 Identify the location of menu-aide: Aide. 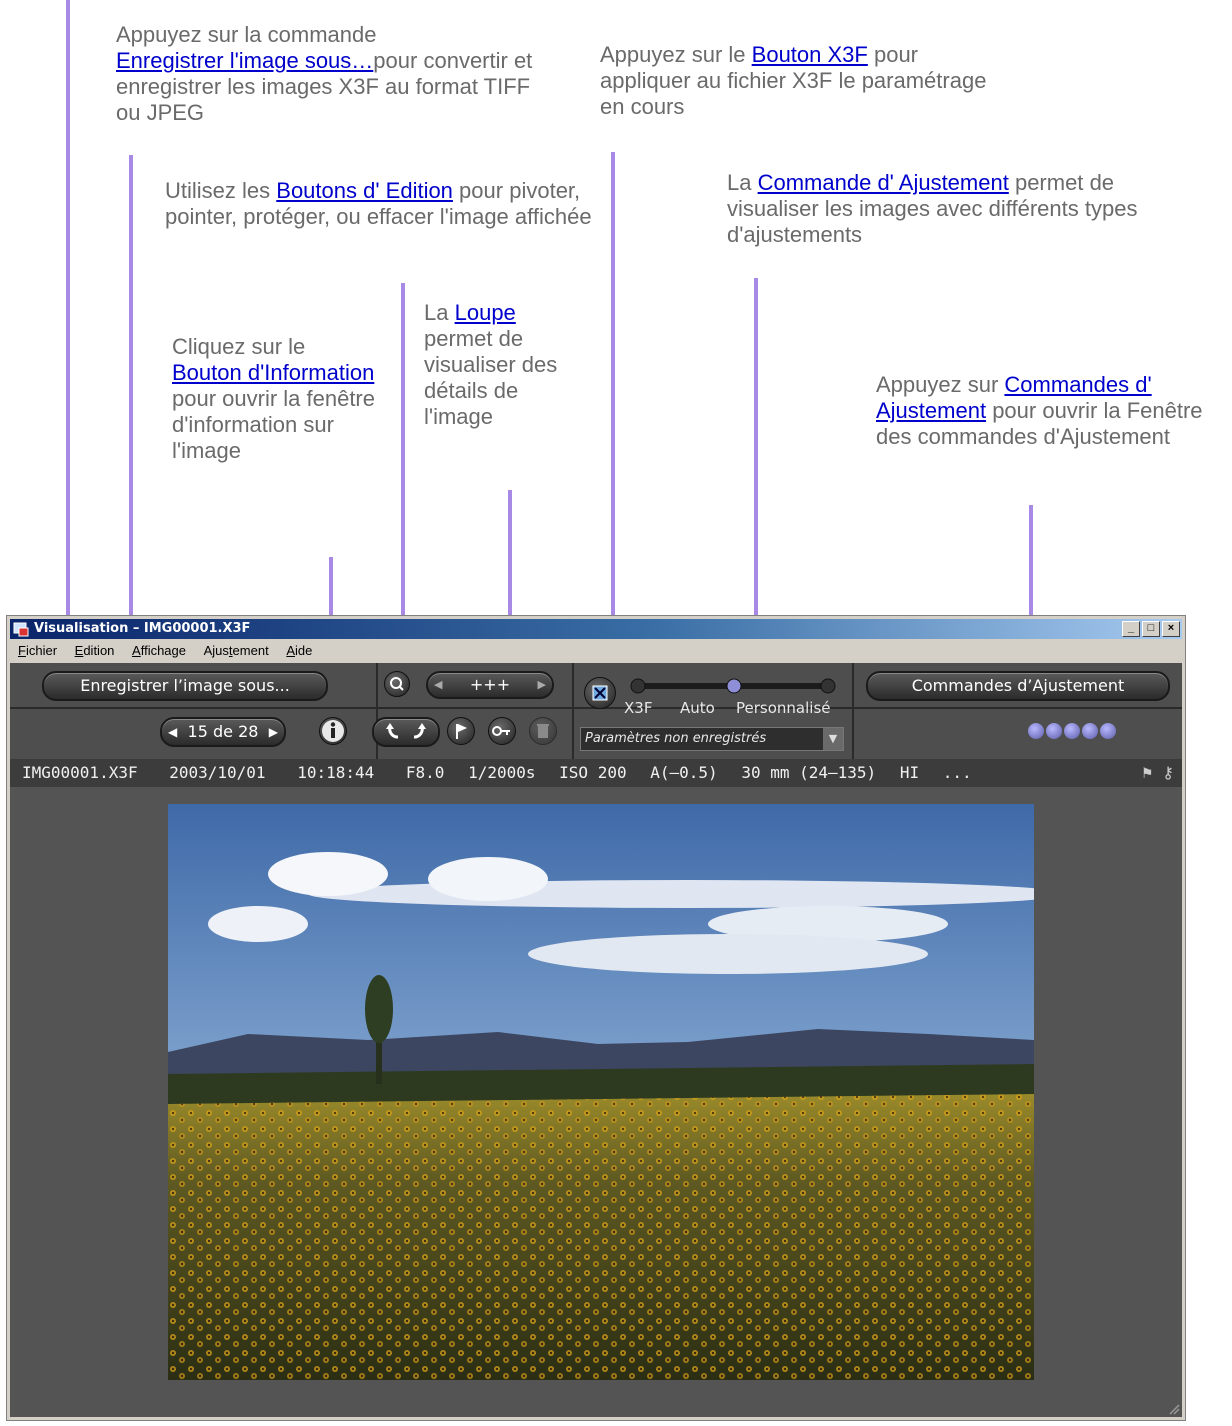
(299, 650).